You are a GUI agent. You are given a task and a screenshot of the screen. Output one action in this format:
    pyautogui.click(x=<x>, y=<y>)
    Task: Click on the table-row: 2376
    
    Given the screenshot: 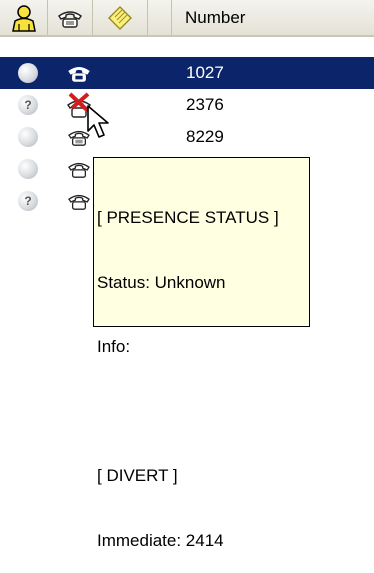 What is the action you would take?
    pyautogui.click(x=187, y=105)
    